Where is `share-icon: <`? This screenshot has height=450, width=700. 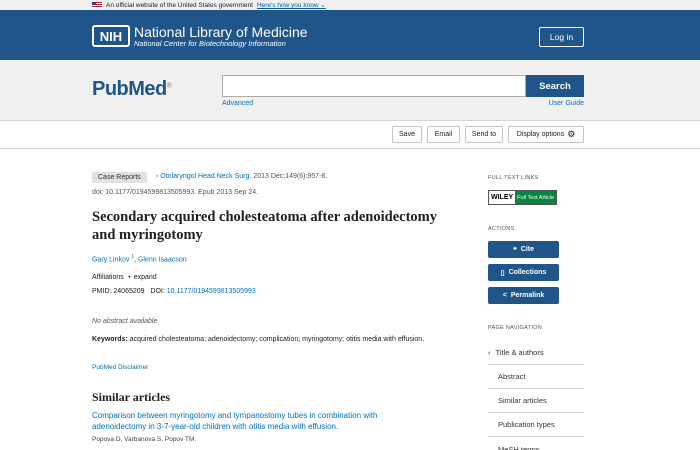 share-icon: < is located at coordinates (504, 295).